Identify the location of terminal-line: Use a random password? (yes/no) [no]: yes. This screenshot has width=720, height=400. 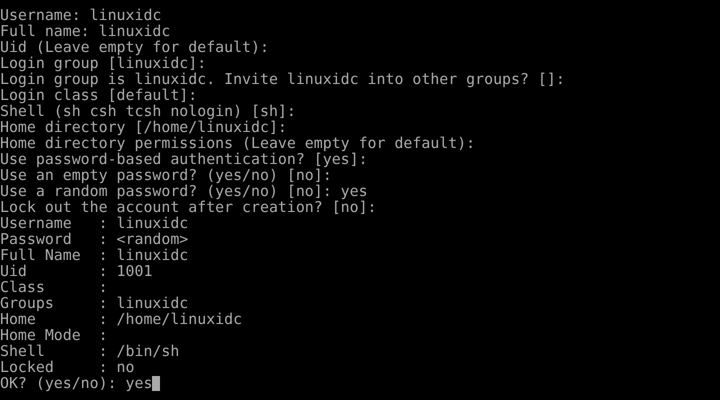
(184, 191).